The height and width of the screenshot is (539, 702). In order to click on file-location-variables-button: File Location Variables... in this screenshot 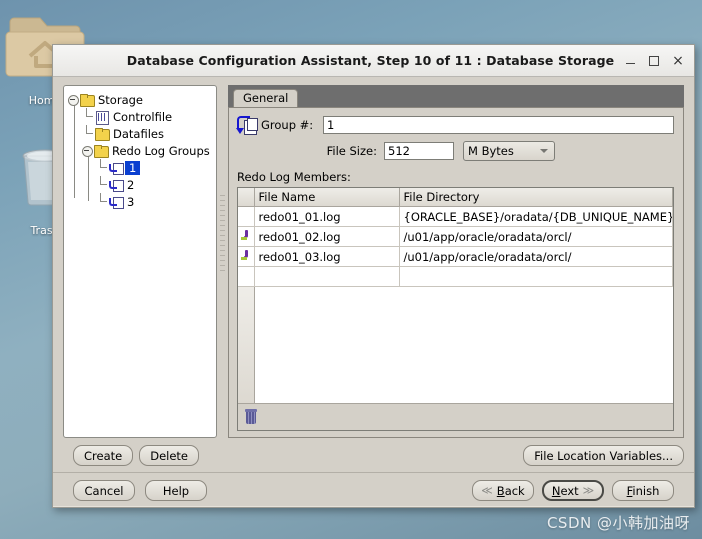, I will do `click(603, 455)`.